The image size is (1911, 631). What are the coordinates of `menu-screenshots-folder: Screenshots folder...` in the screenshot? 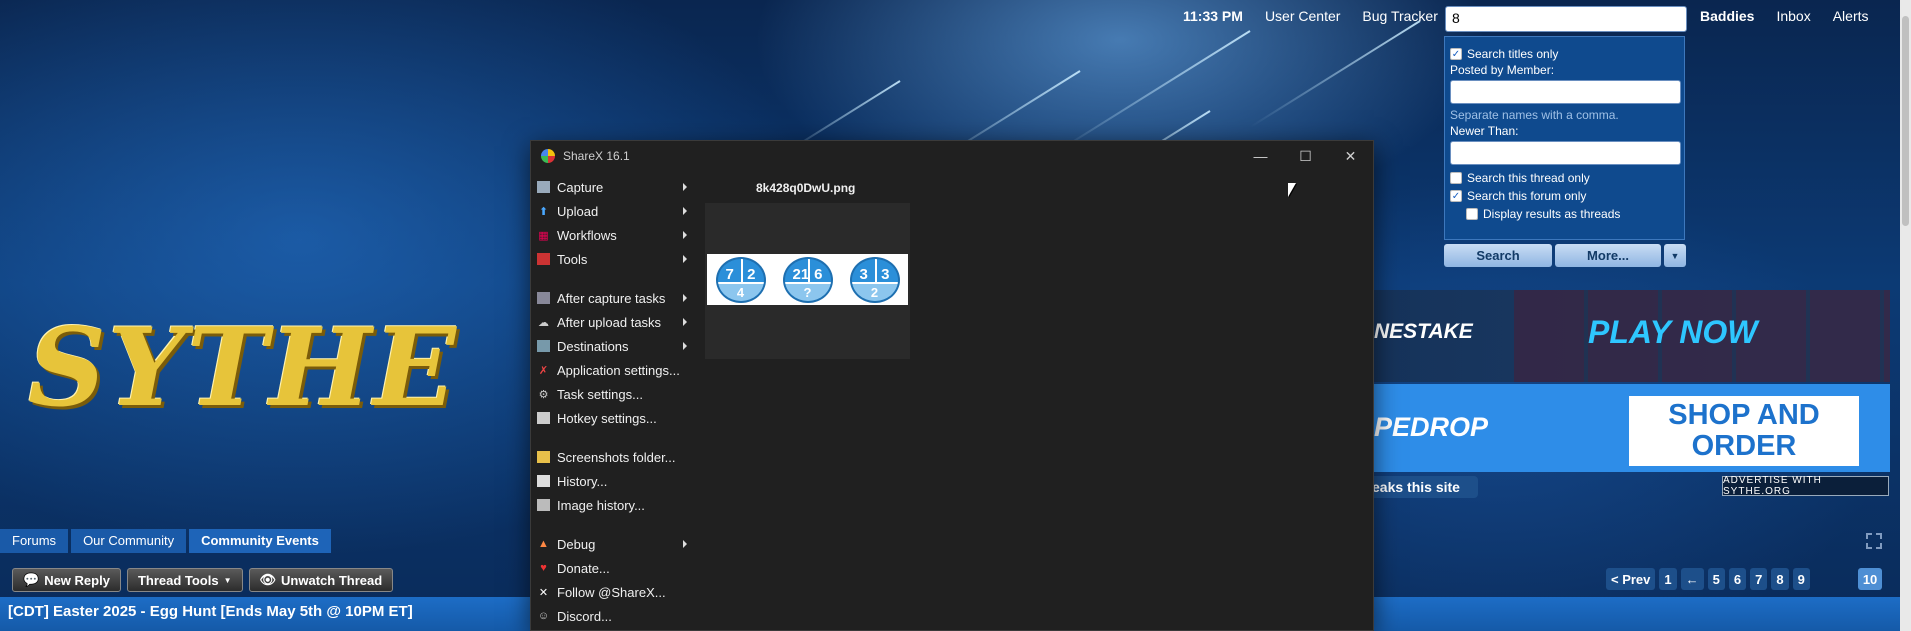 It's located at (612, 457).